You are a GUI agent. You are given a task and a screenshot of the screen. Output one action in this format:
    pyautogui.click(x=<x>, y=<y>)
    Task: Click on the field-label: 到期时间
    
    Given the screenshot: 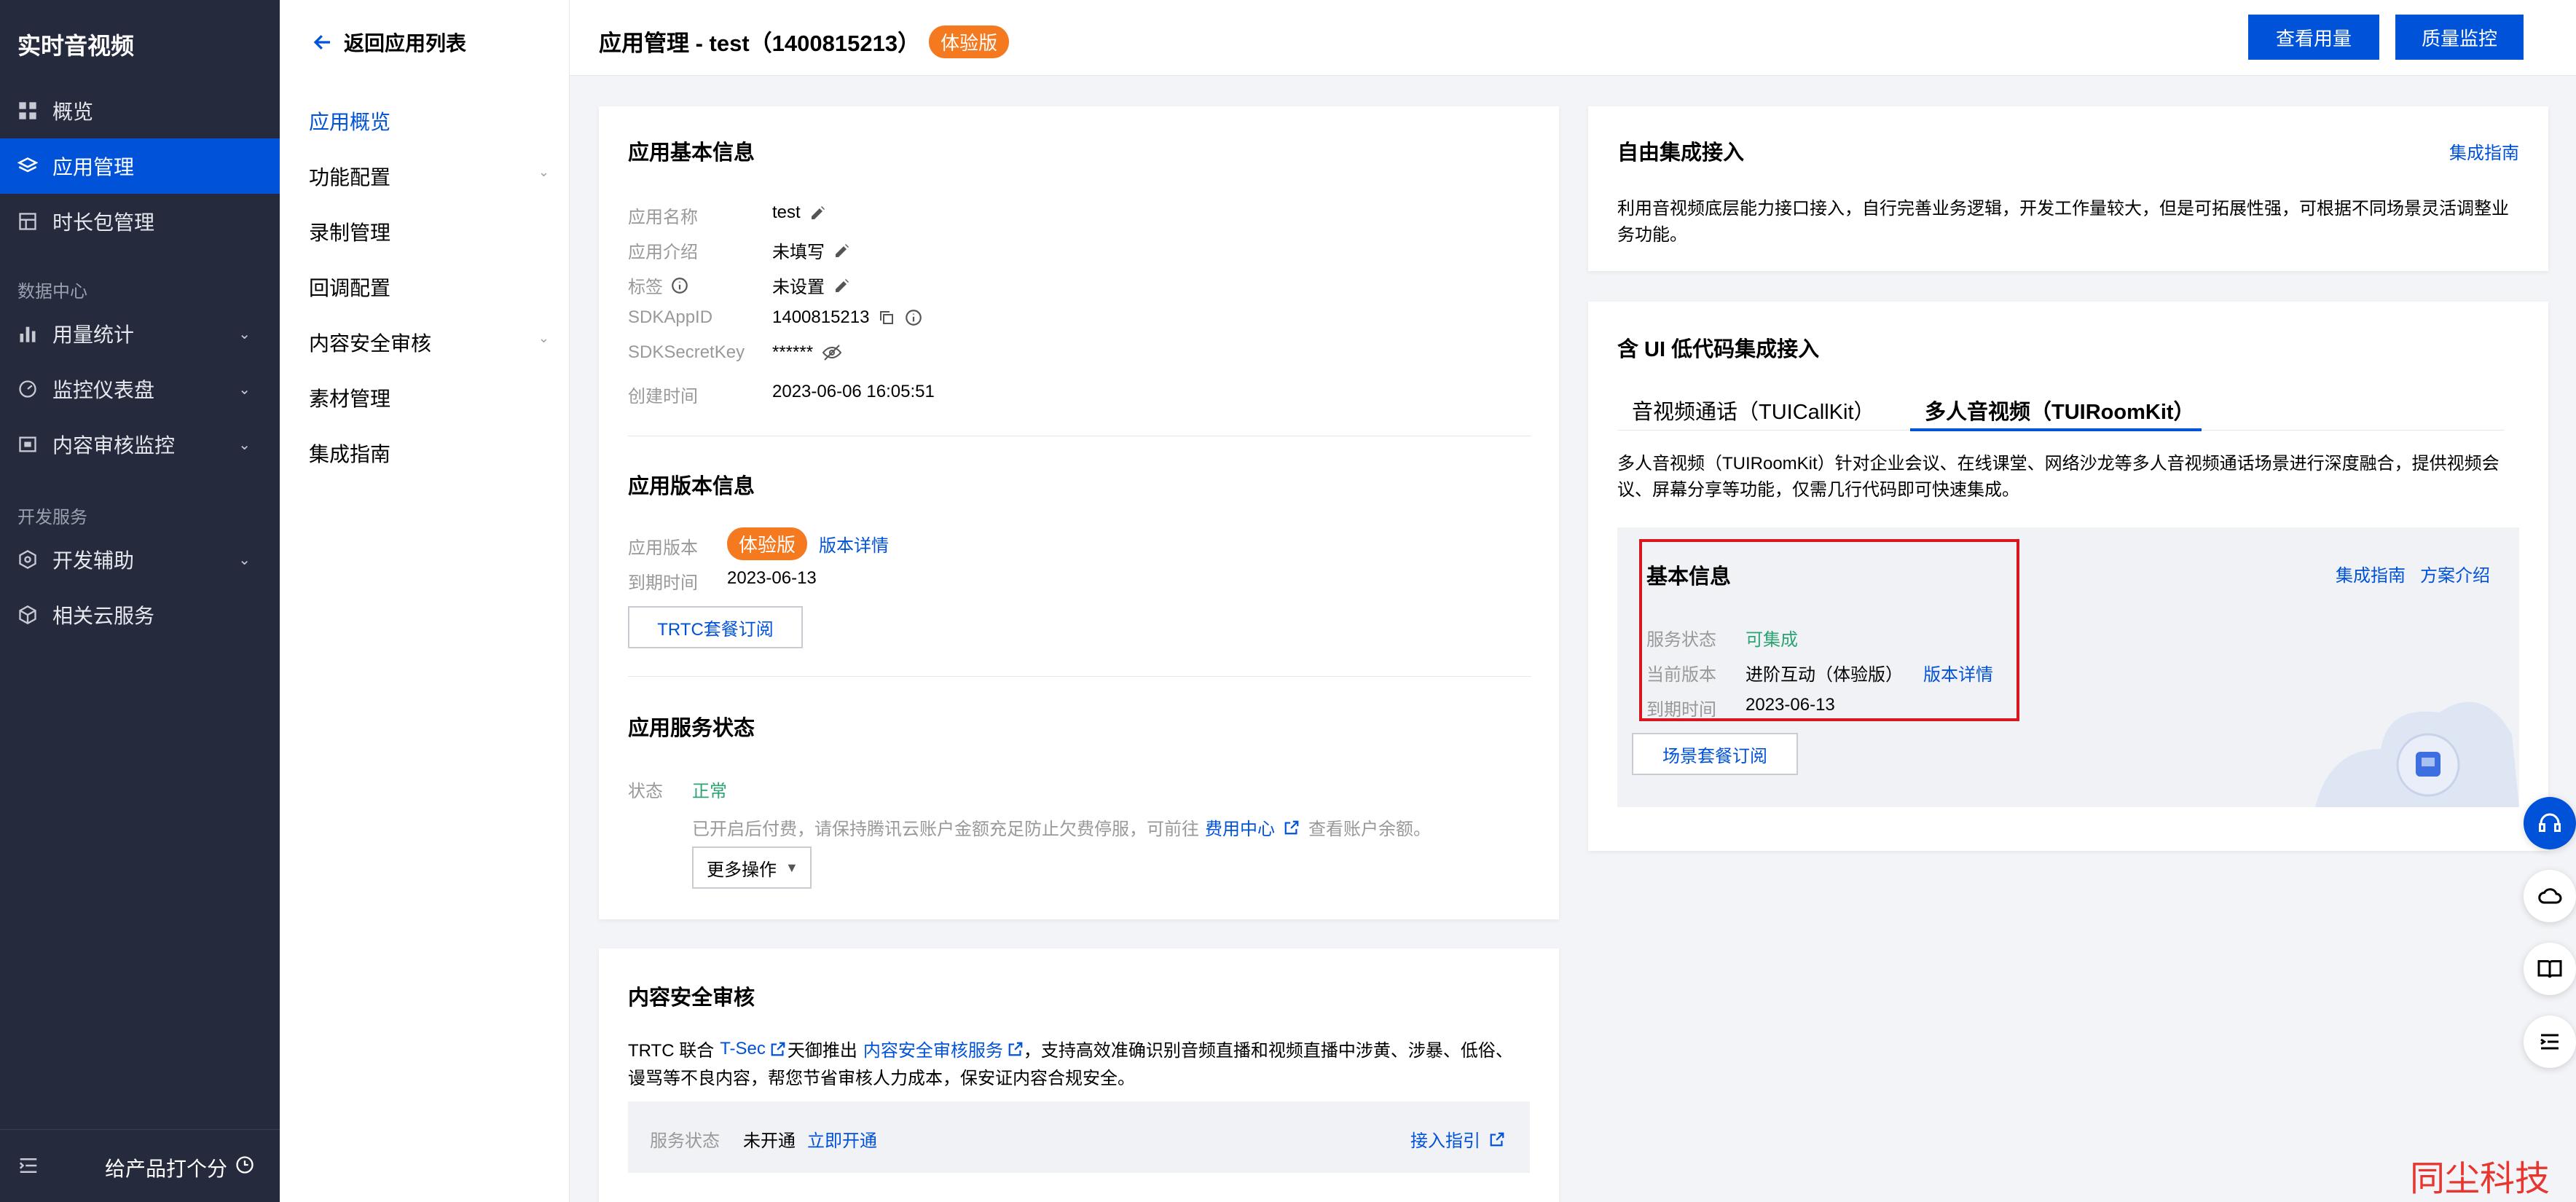 What is the action you would take?
    pyautogui.click(x=1681, y=710)
    